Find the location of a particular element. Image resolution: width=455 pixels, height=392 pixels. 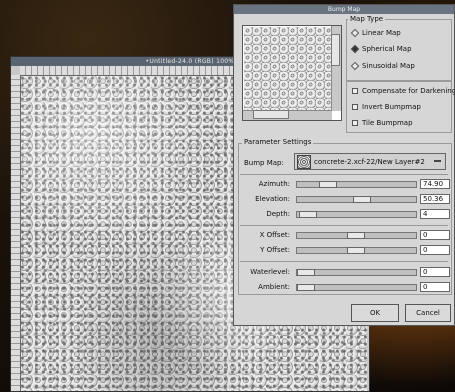

check-invert-bumpmap: Invert Bumpmap is located at coordinates (386, 107).